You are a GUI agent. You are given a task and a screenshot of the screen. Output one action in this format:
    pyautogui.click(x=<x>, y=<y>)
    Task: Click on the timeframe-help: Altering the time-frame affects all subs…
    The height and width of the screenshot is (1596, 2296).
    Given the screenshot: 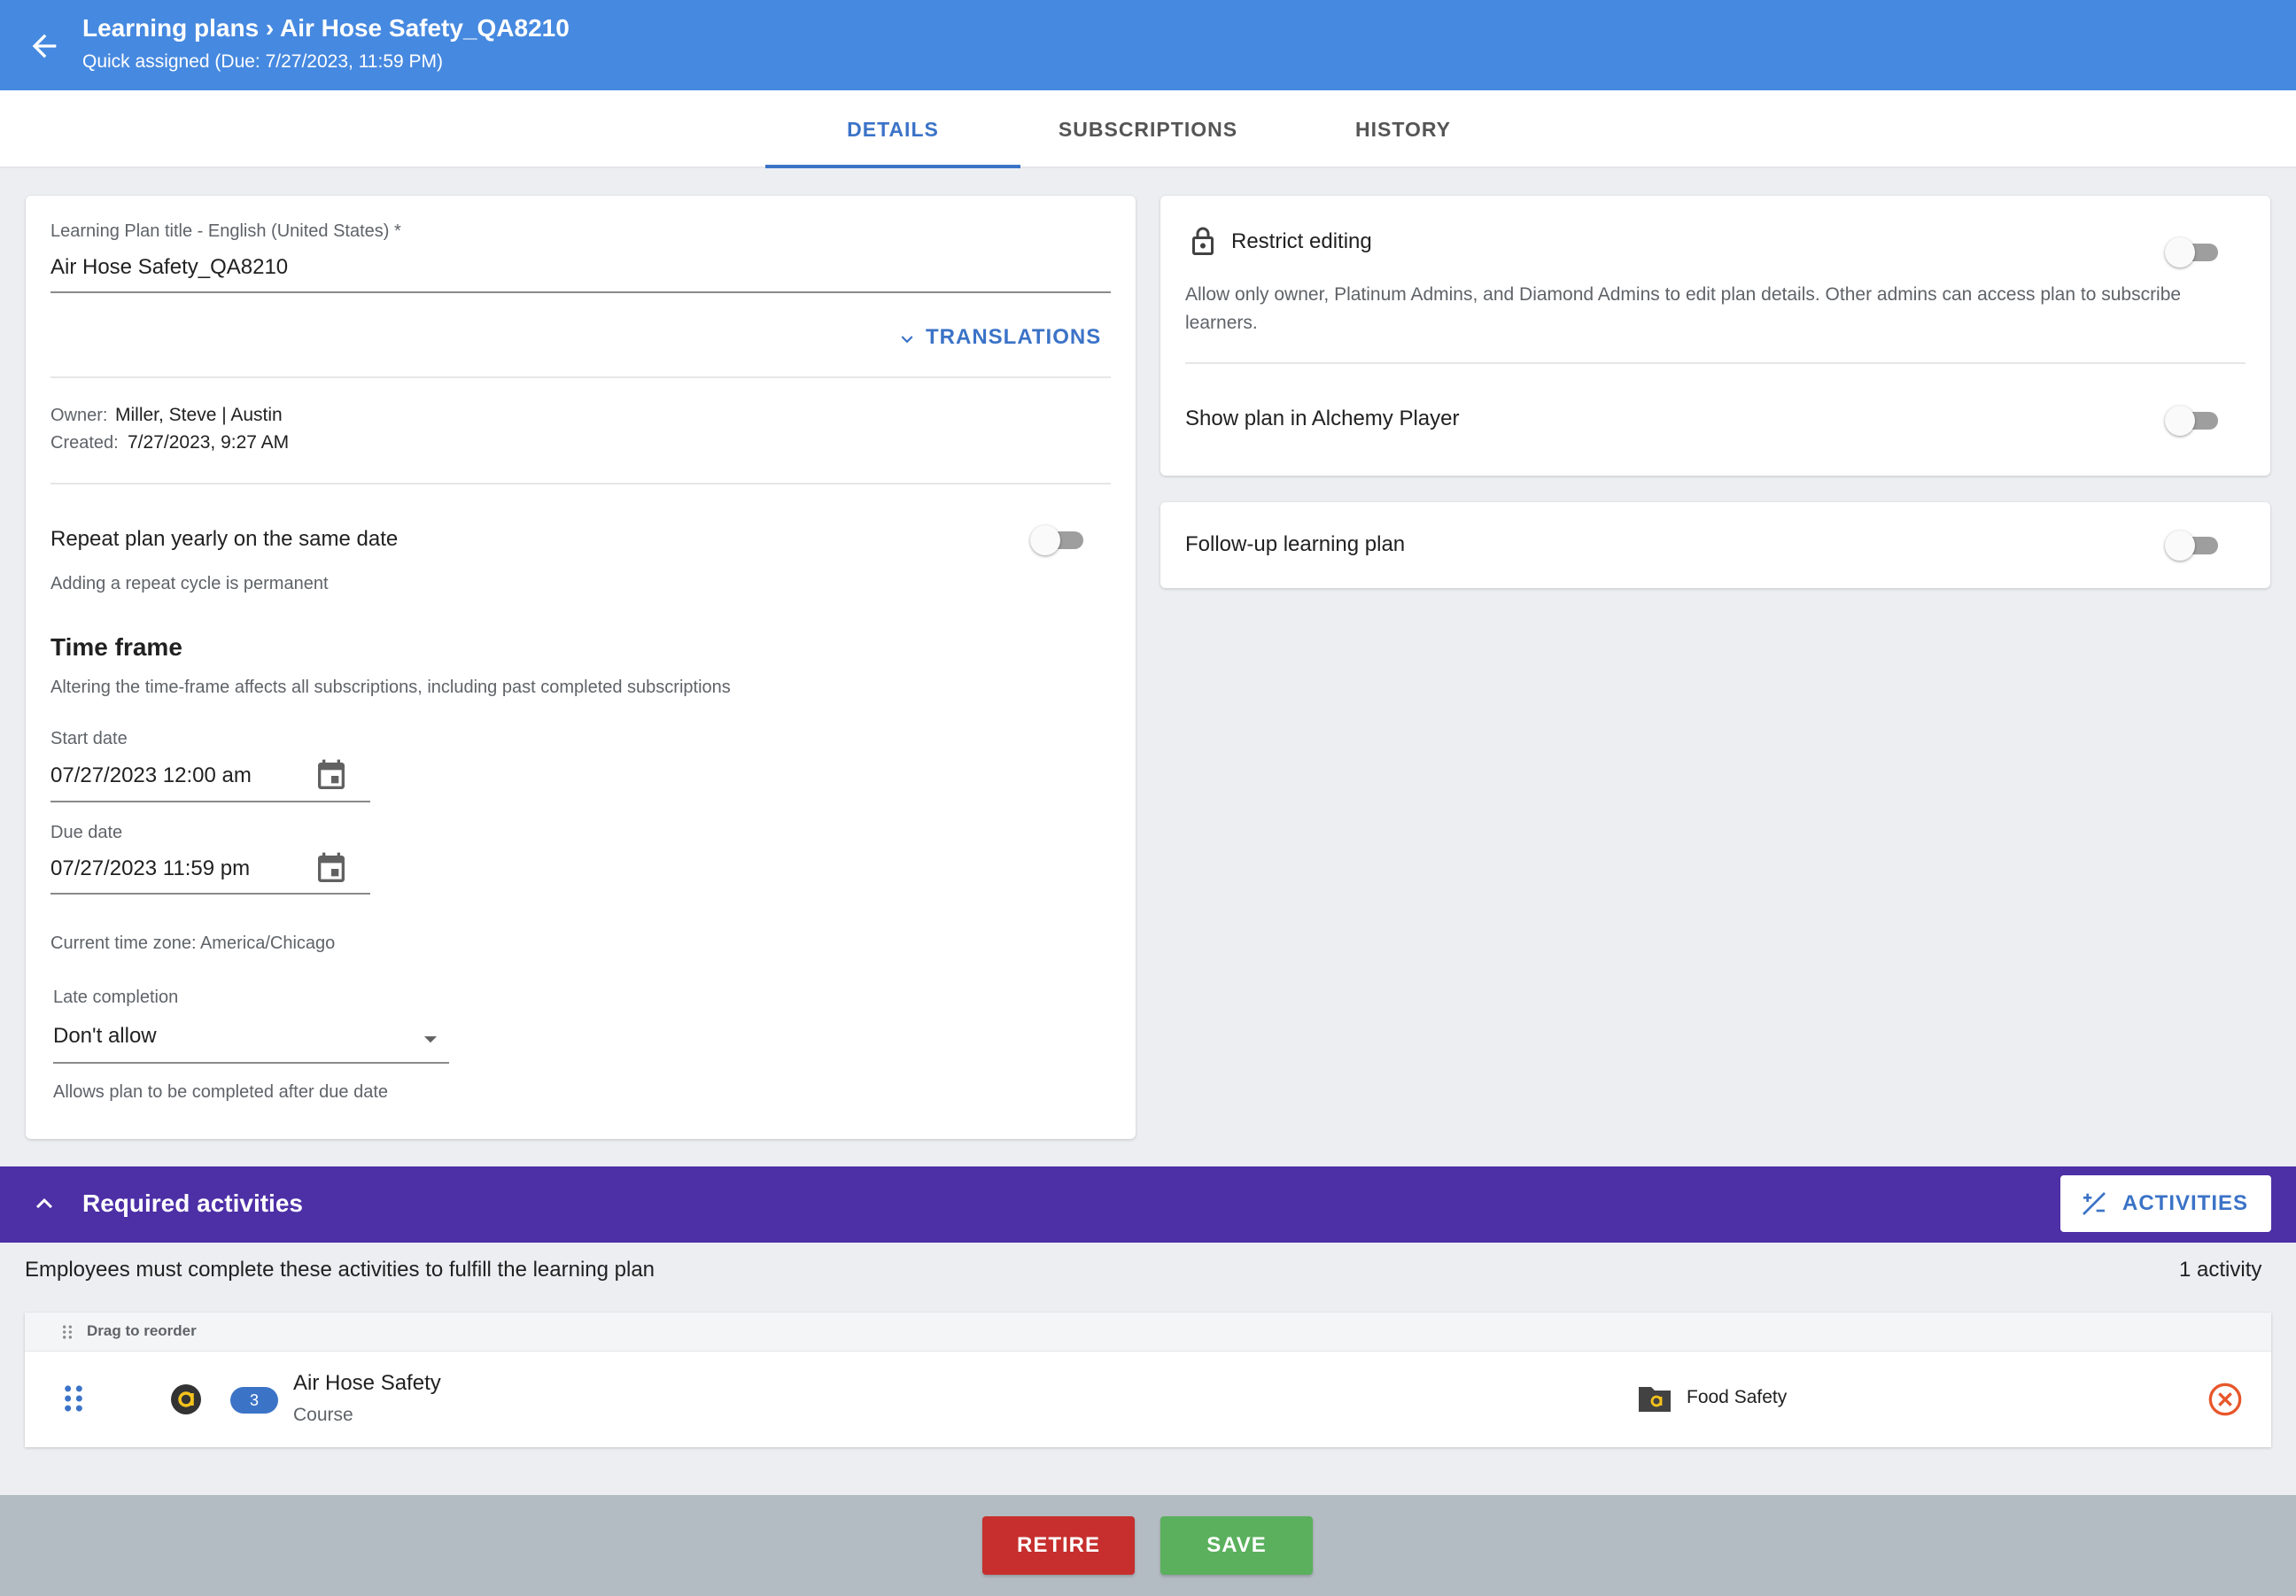 What is the action you would take?
    pyautogui.click(x=391, y=688)
    